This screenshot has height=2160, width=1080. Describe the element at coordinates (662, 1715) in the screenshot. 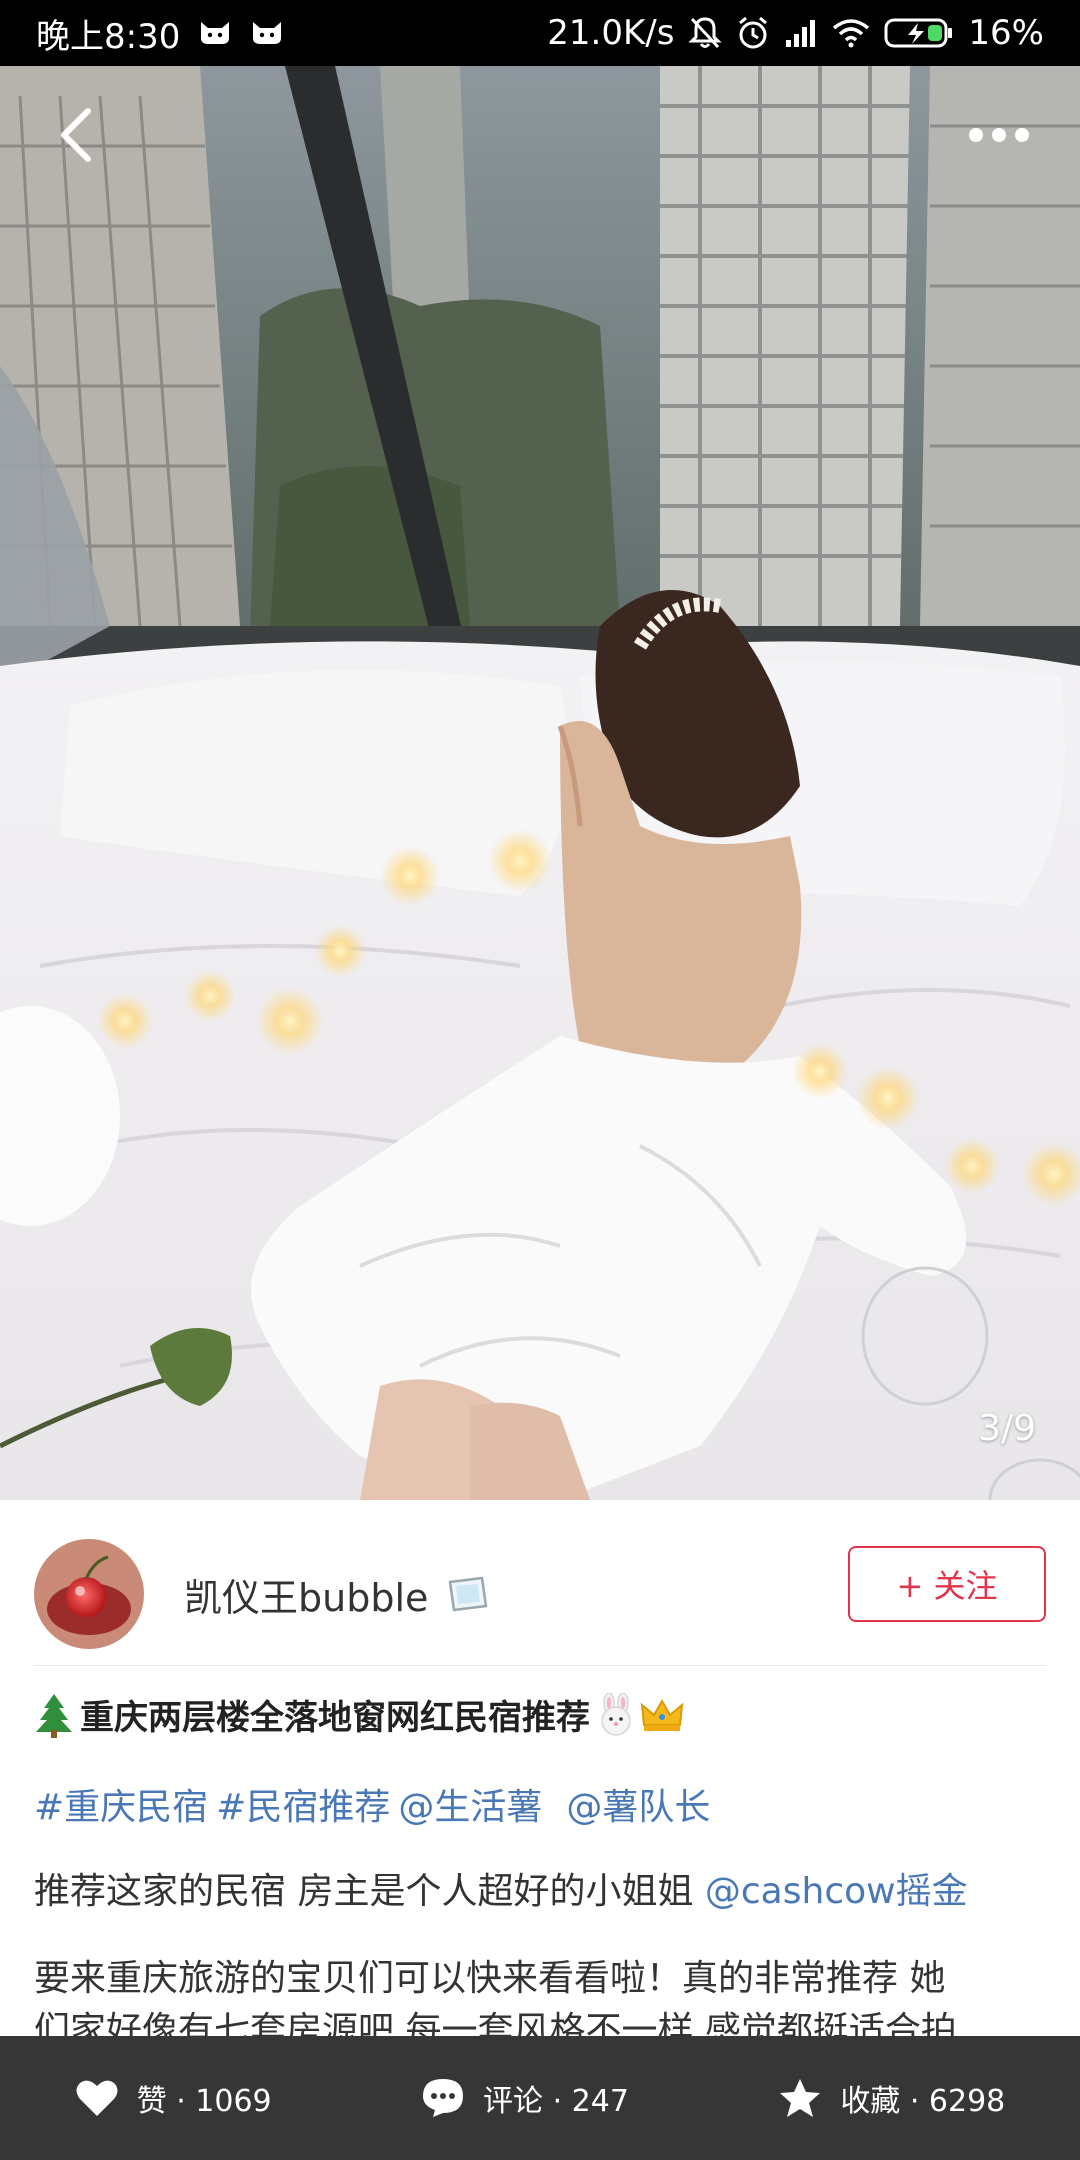

I see `crown-icon` at that location.